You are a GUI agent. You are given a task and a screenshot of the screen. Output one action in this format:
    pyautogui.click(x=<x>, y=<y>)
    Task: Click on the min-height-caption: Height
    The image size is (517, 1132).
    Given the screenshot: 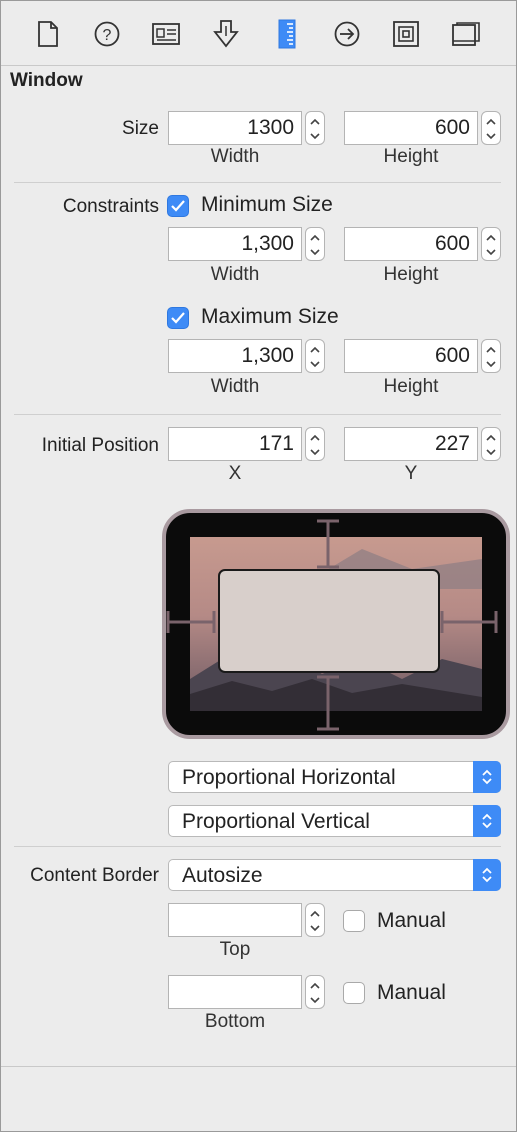 What is the action you would take?
    pyautogui.click(x=411, y=274)
    